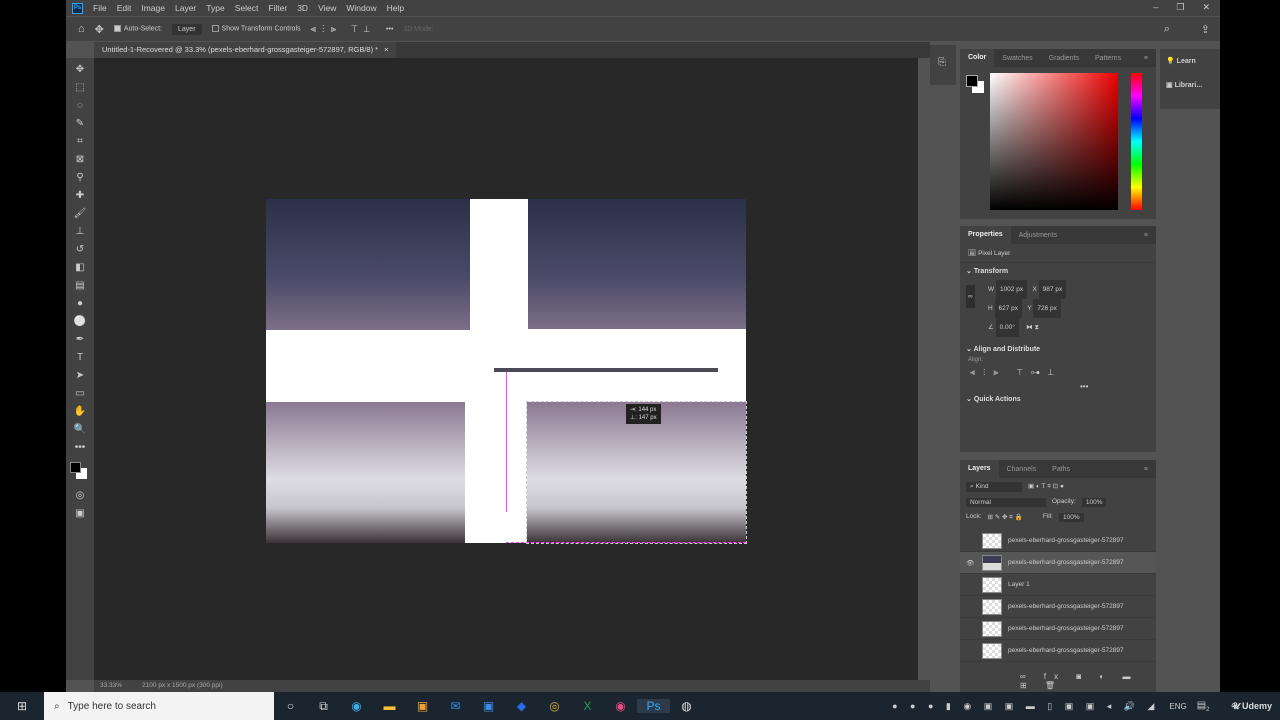  I want to click on brush-tool-icon: 🖌, so click(80, 213).